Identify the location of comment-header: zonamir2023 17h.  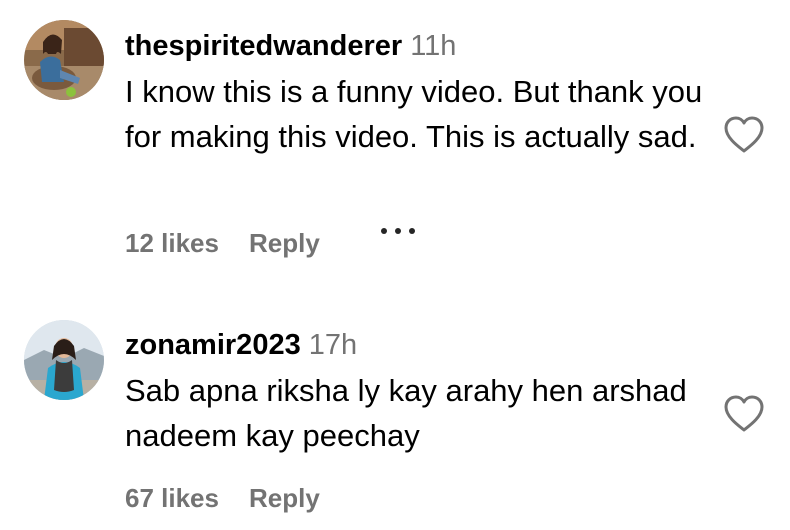
(241, 345).